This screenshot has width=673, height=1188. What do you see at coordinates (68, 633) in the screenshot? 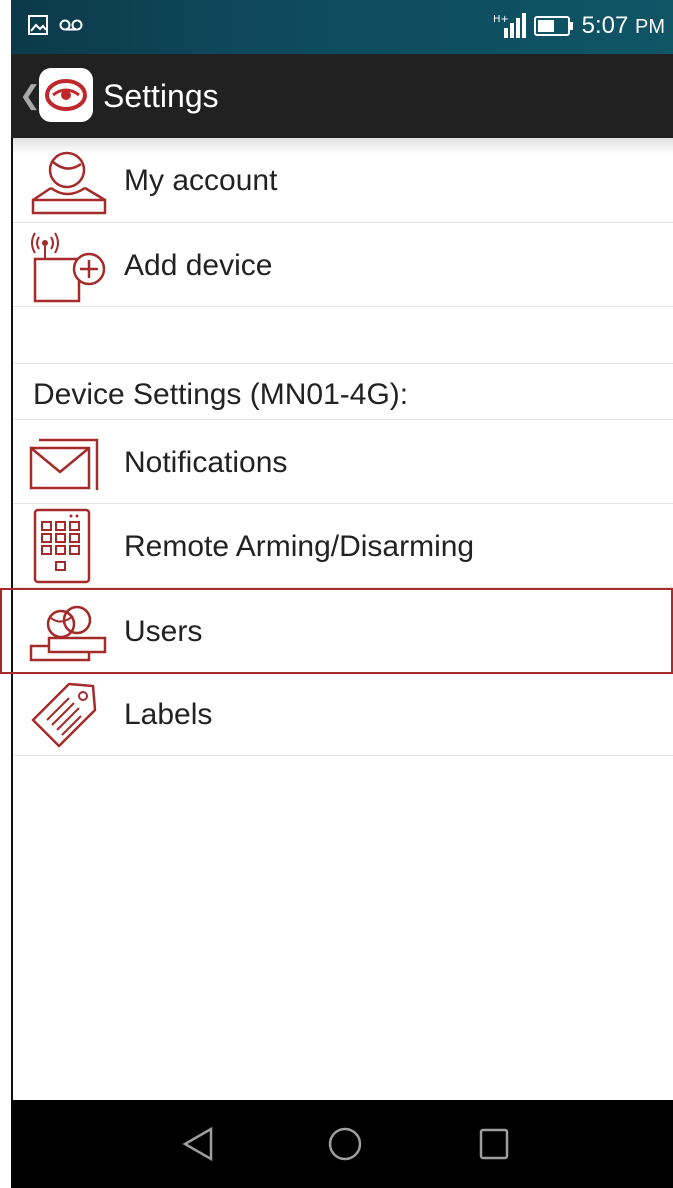
I see `users-icon` at bounding box center [68, 633].